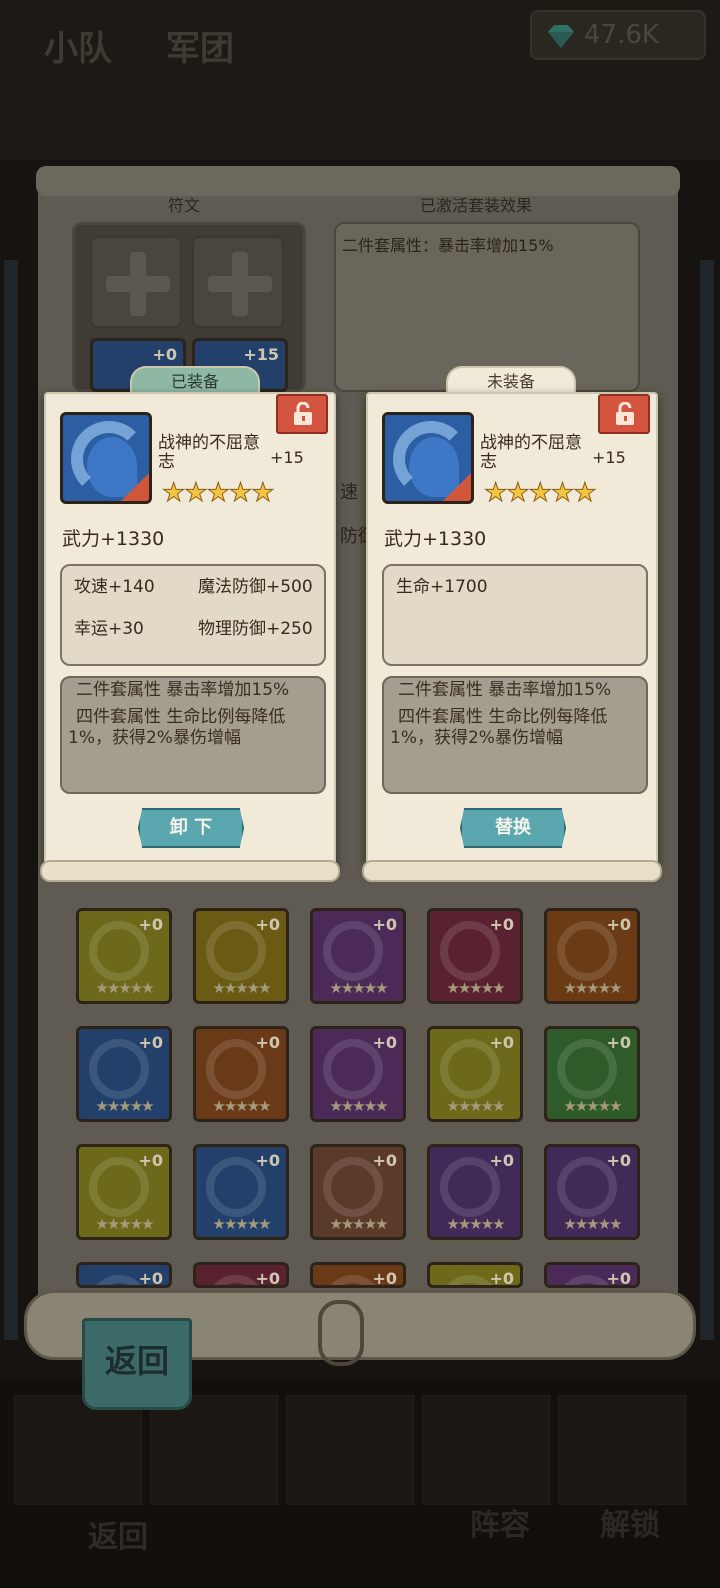 This screenshot has height=1588, width=720. I want to click on partial-stat-text: 速, so click(349, 492).